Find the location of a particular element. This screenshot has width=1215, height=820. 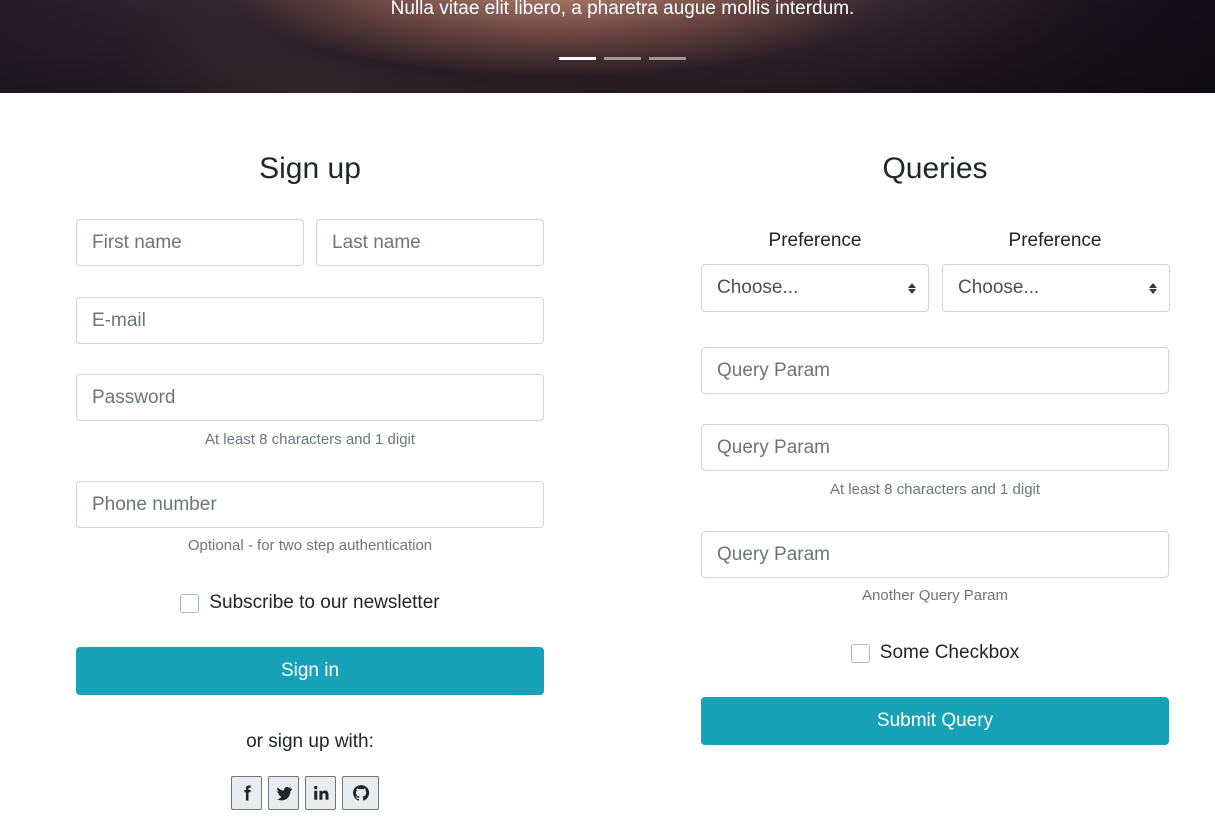

first-name-input is located at coordinates (190, 242).